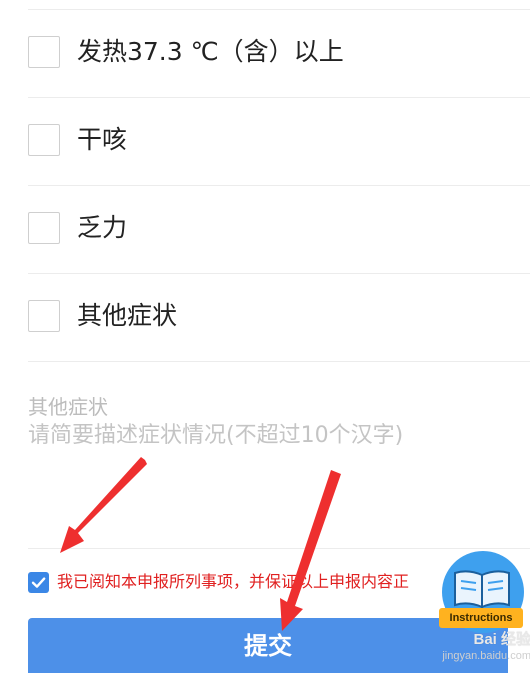 This screenshot has height=673, width=530. Describe the element at coordinates (102, 227) in the screenshot. I see `fatigue-label: 乏力` at that location.